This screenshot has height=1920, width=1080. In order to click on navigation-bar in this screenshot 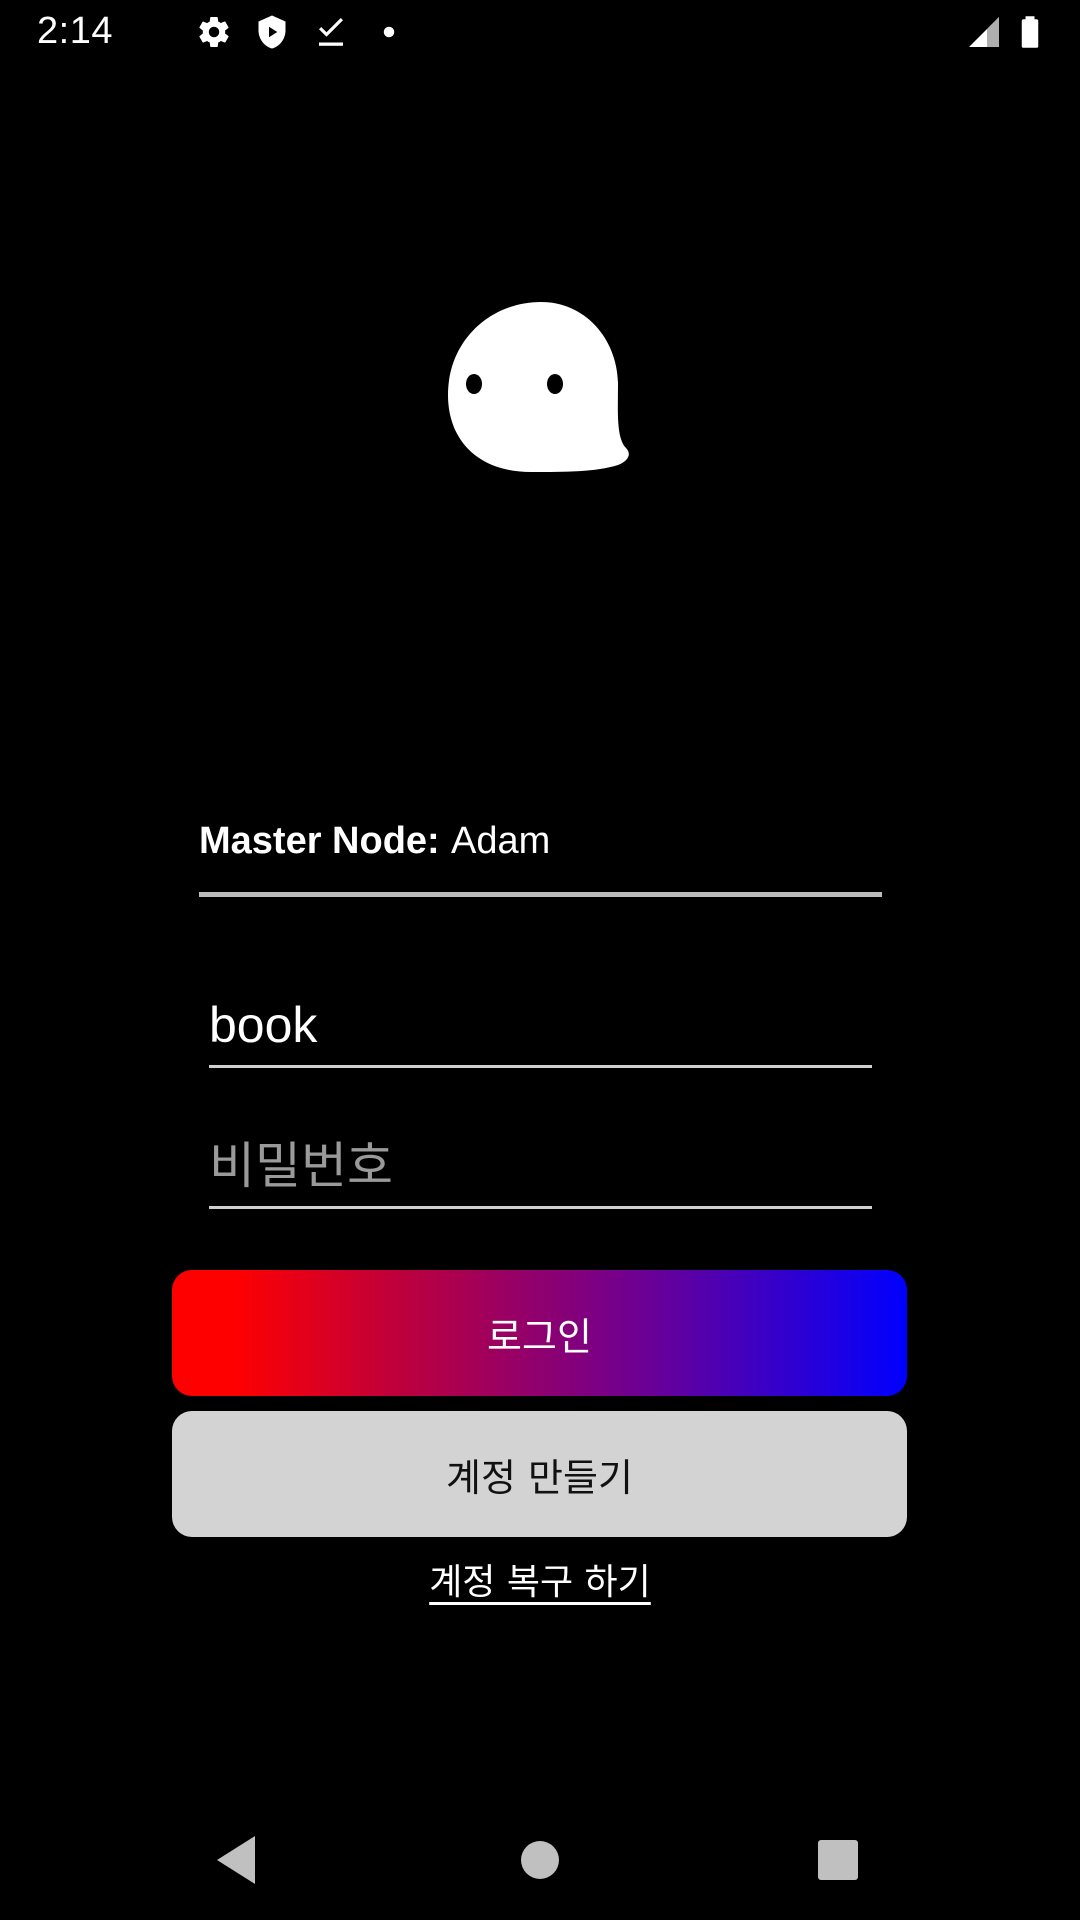, I will do `click(540, 1860)`.